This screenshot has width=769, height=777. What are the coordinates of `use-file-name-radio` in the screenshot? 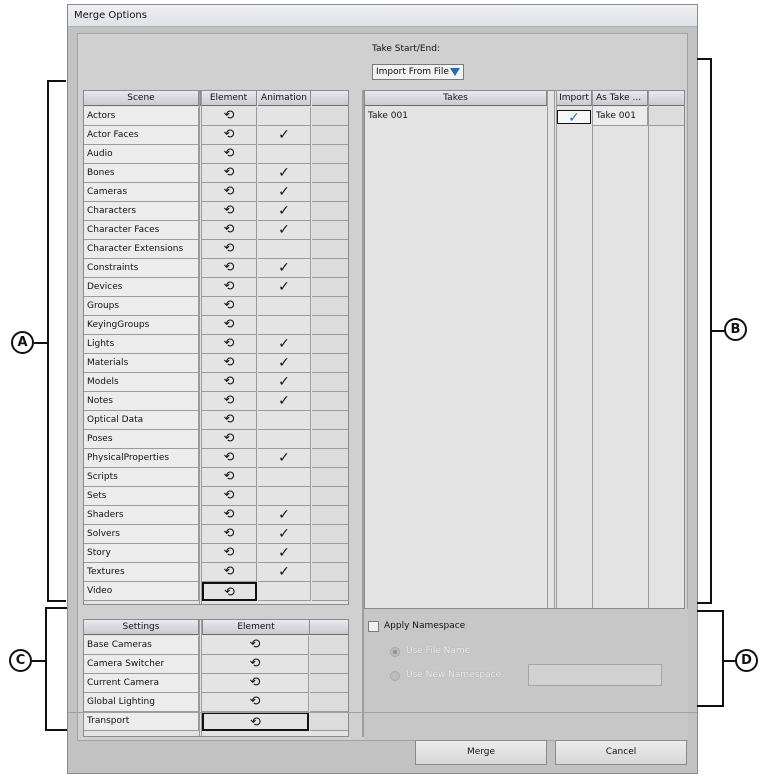 It's located at (395, 652).